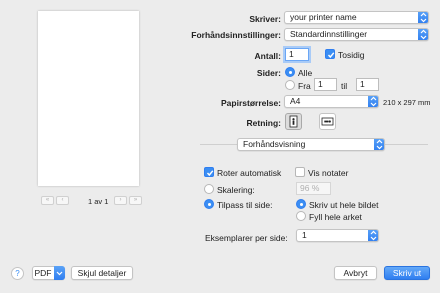  I want to click on pages-from-field: 1, so click(325, 84).